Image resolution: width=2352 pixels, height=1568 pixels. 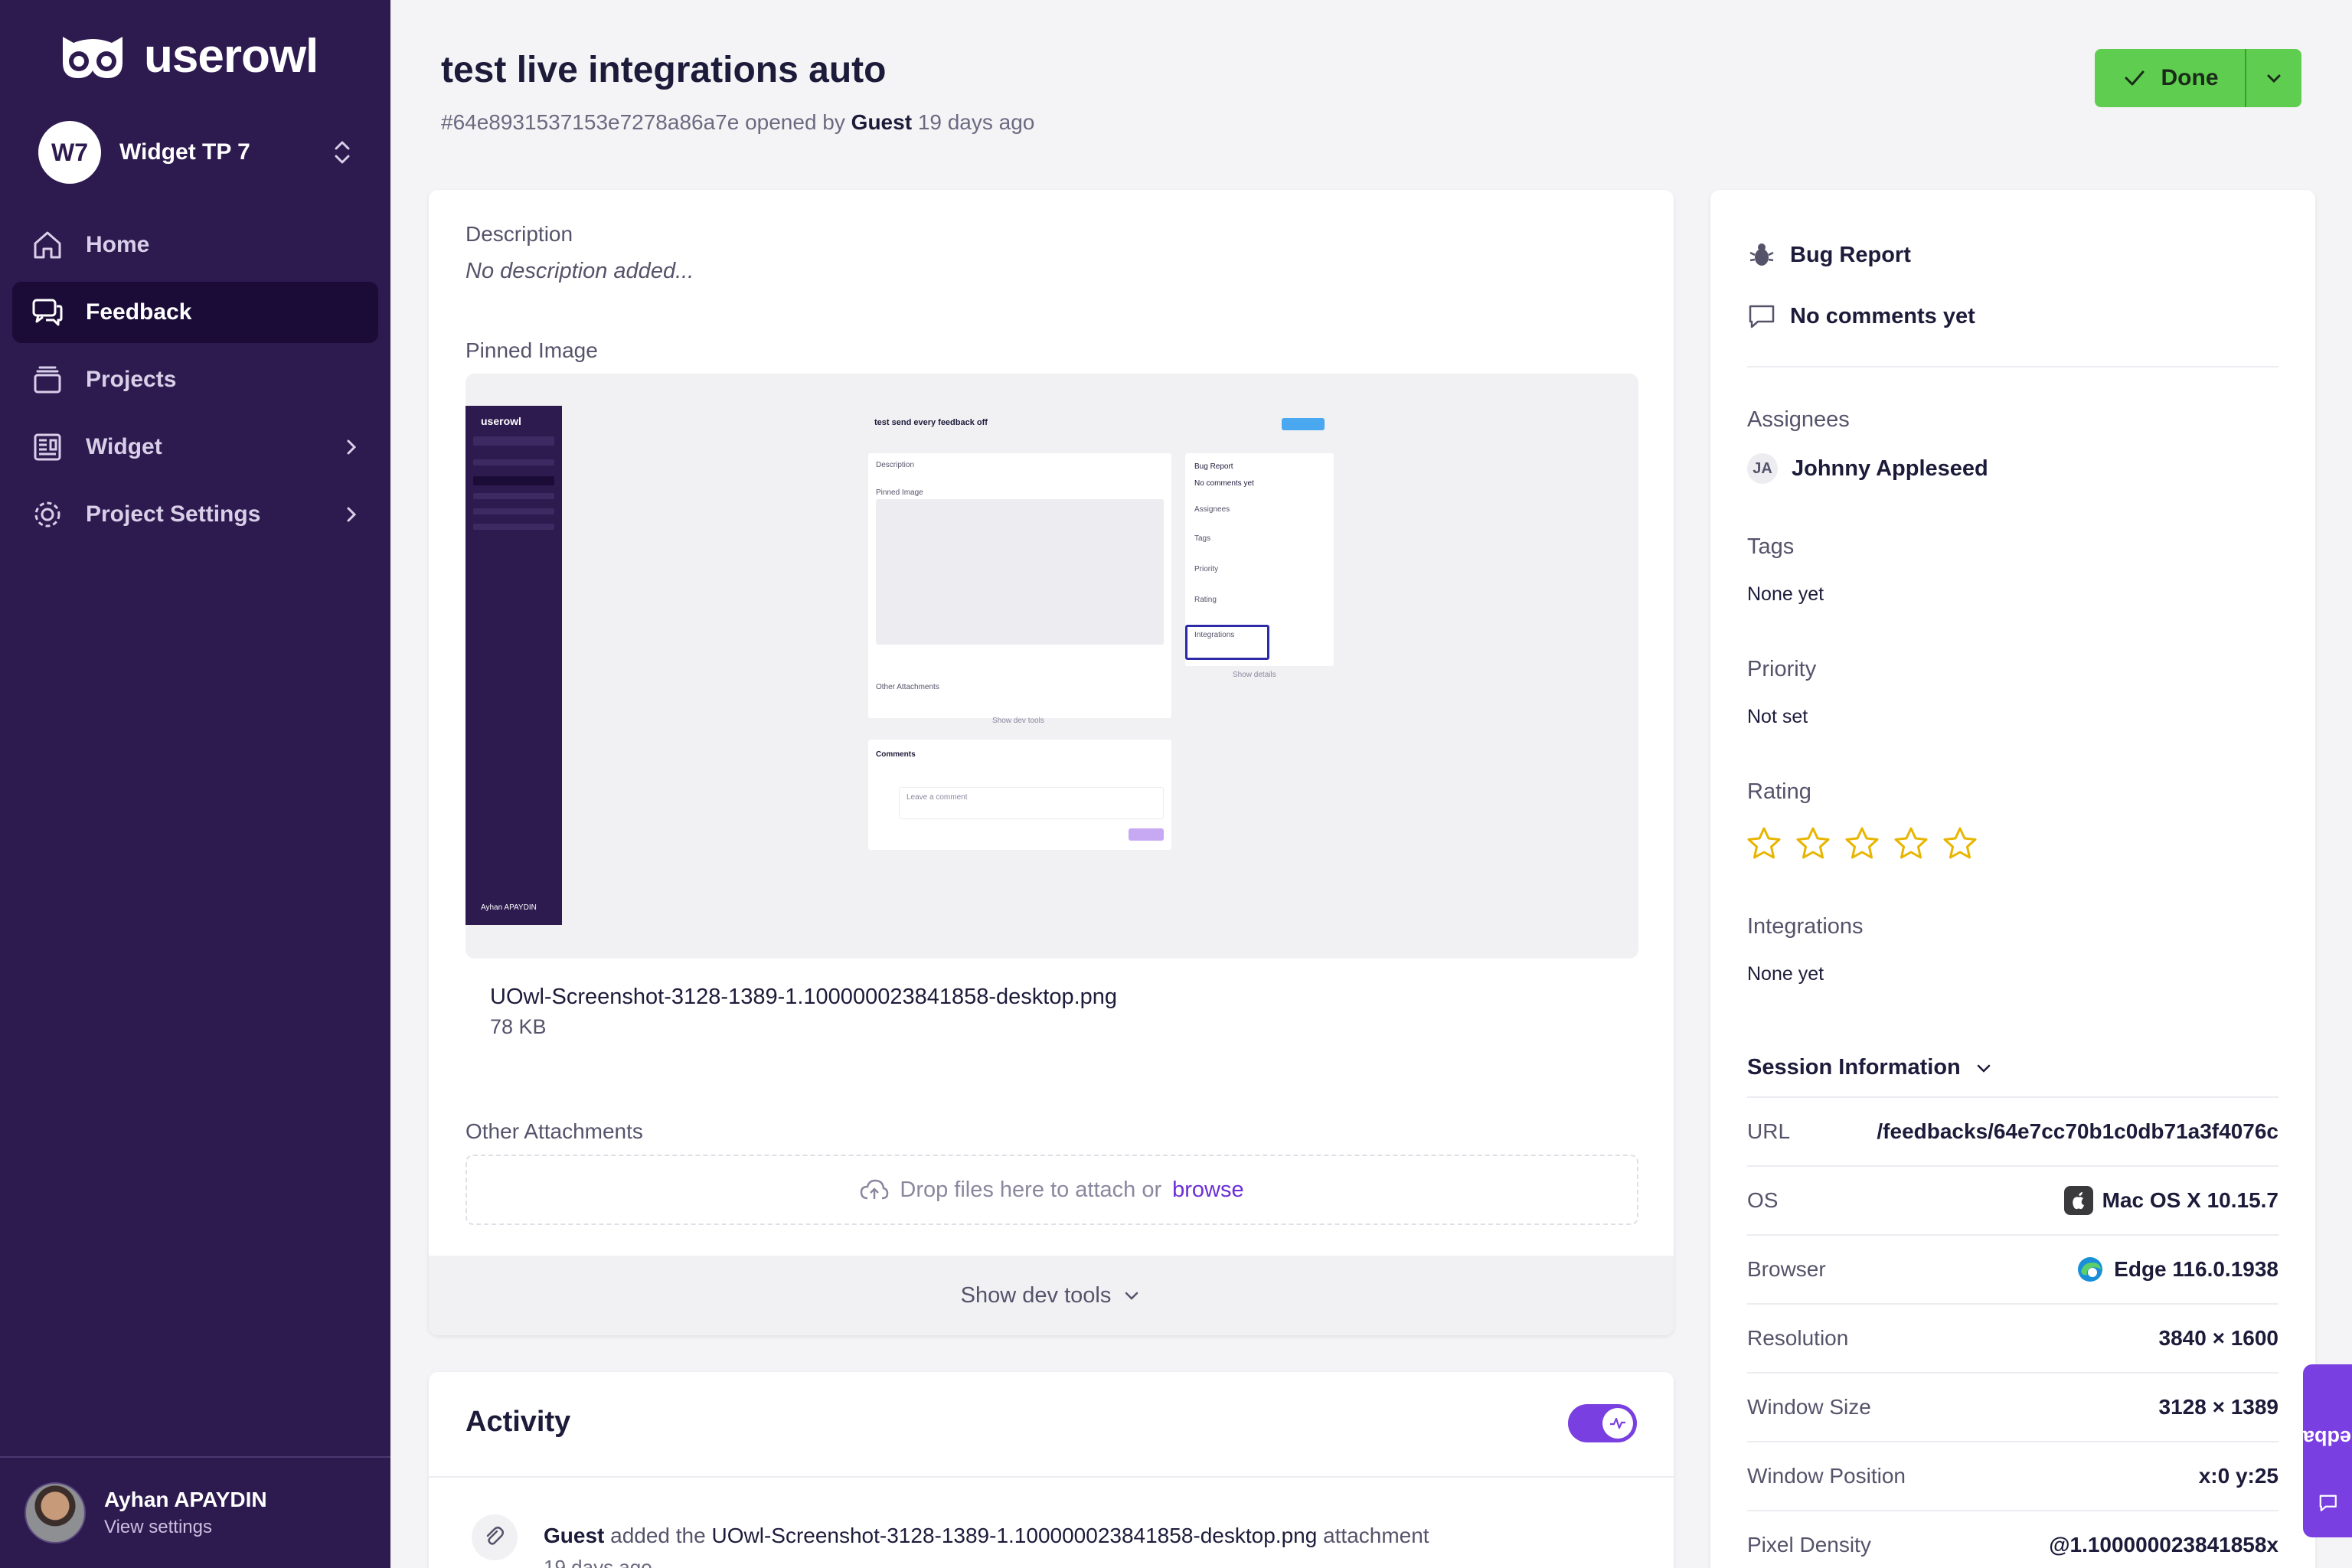 I want to click on session-row-window-position: Window Position x:0 y:25, so click(x=2012, y=1475).